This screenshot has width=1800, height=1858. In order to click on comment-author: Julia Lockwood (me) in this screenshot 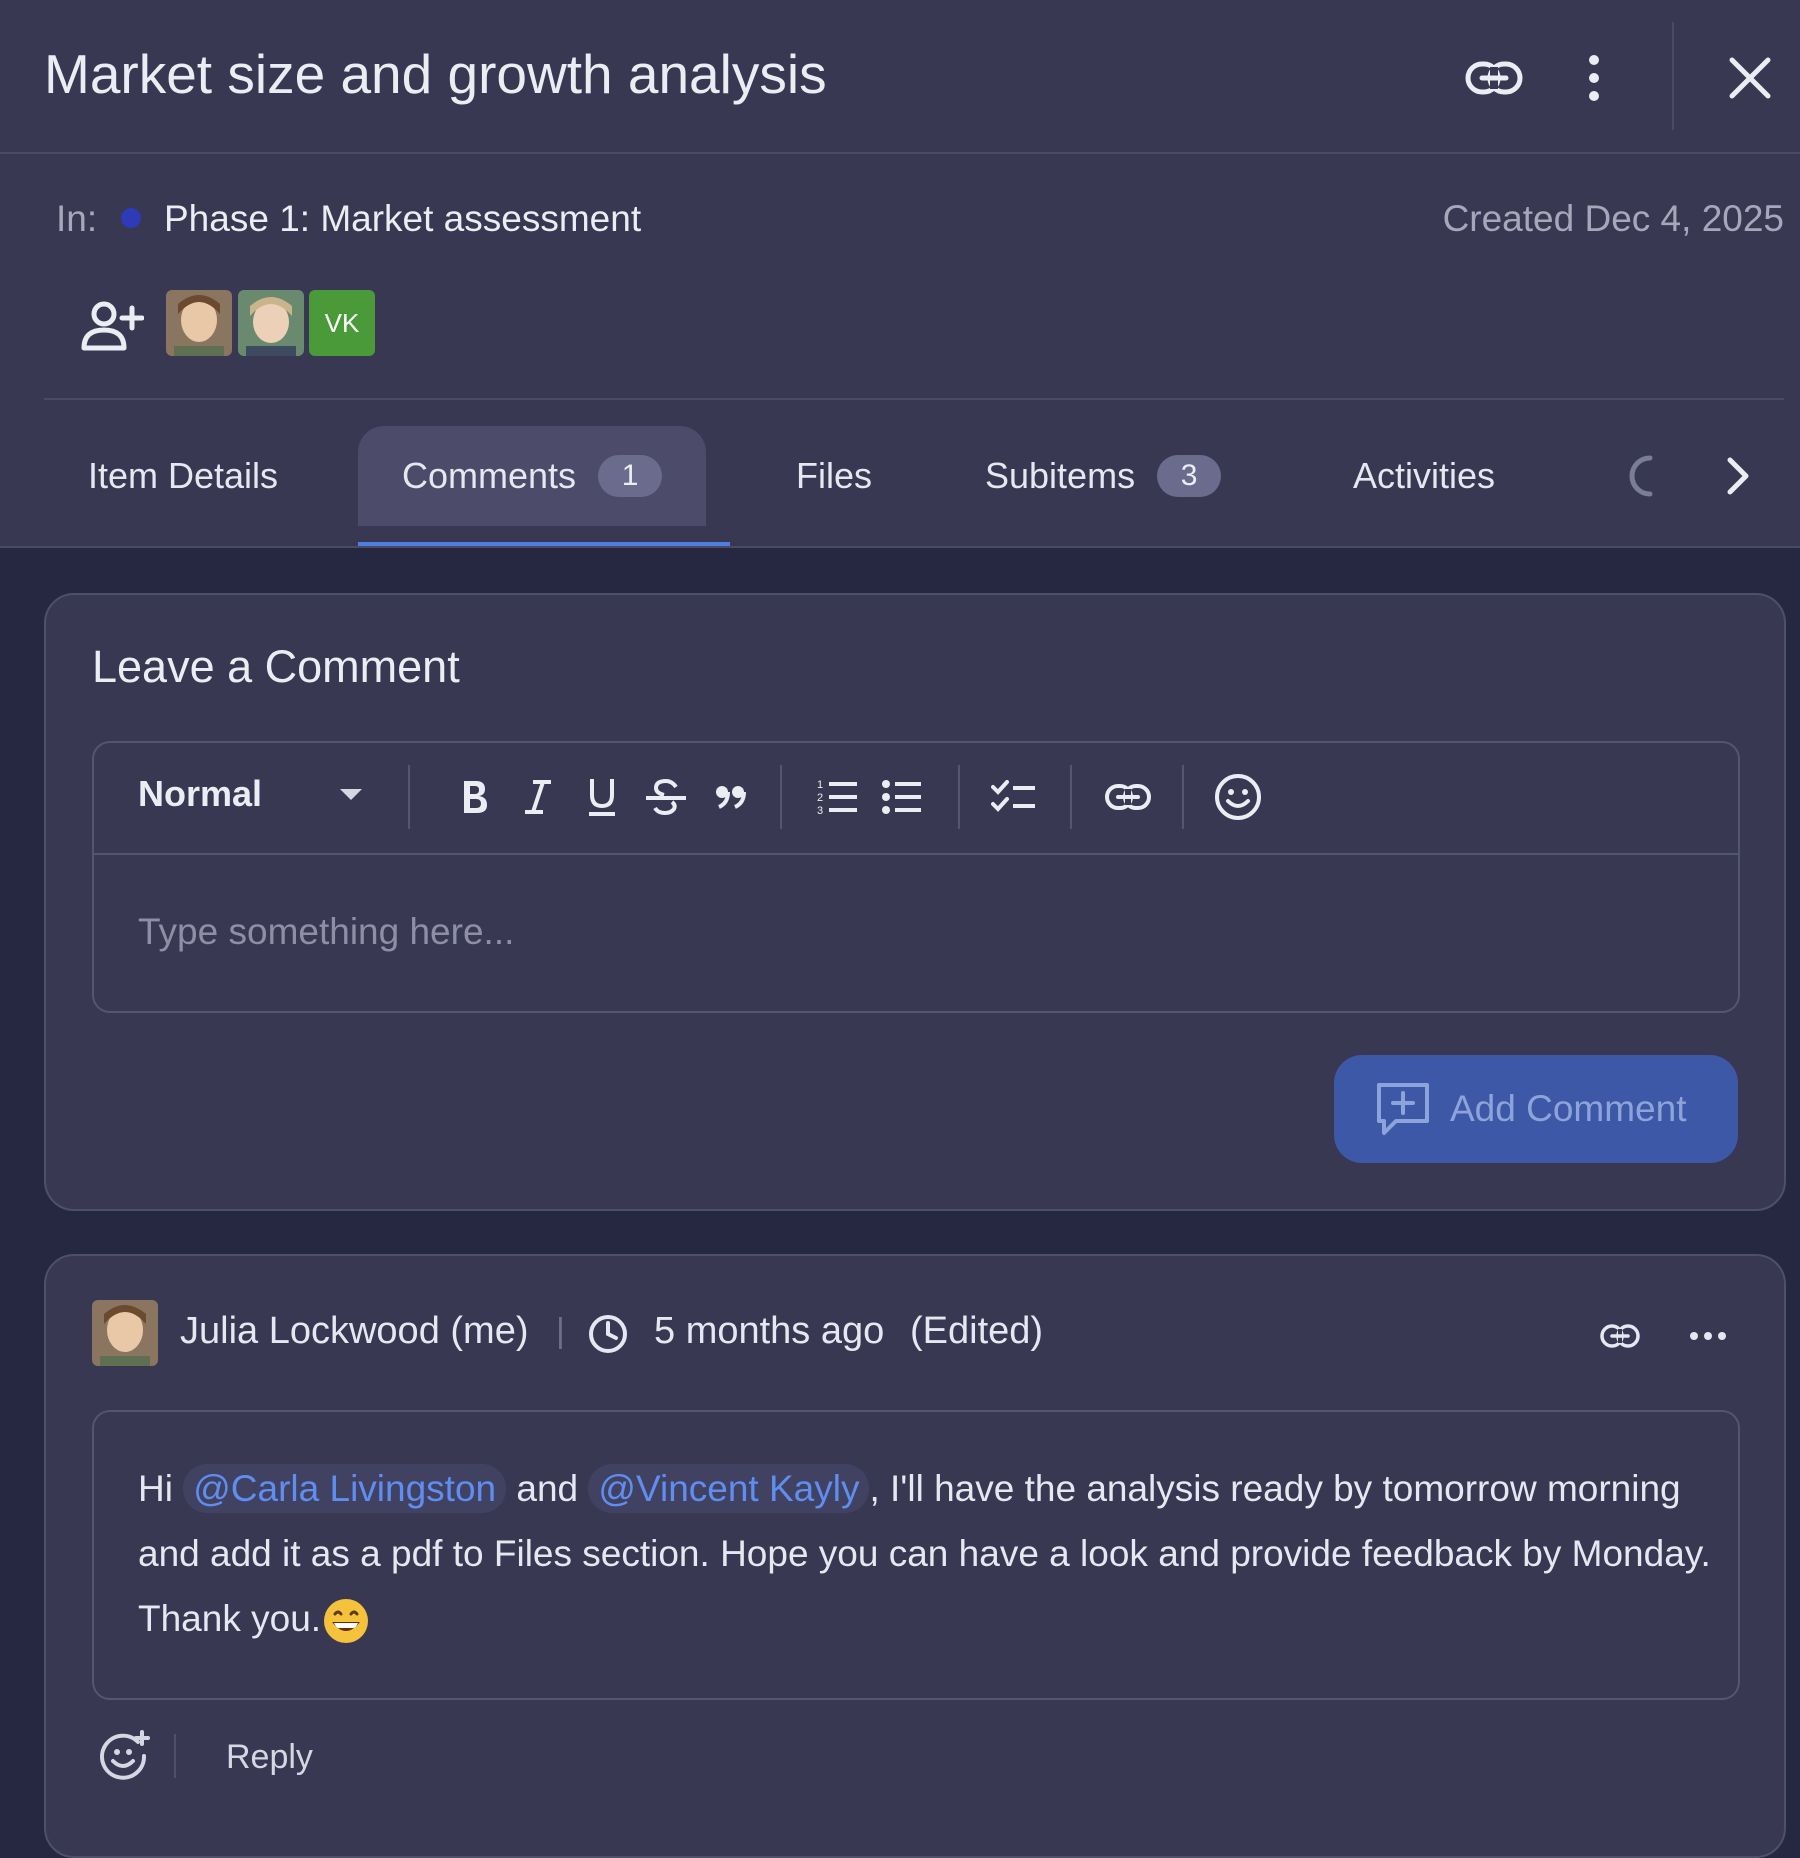, I will do `click(354, 1331)`.